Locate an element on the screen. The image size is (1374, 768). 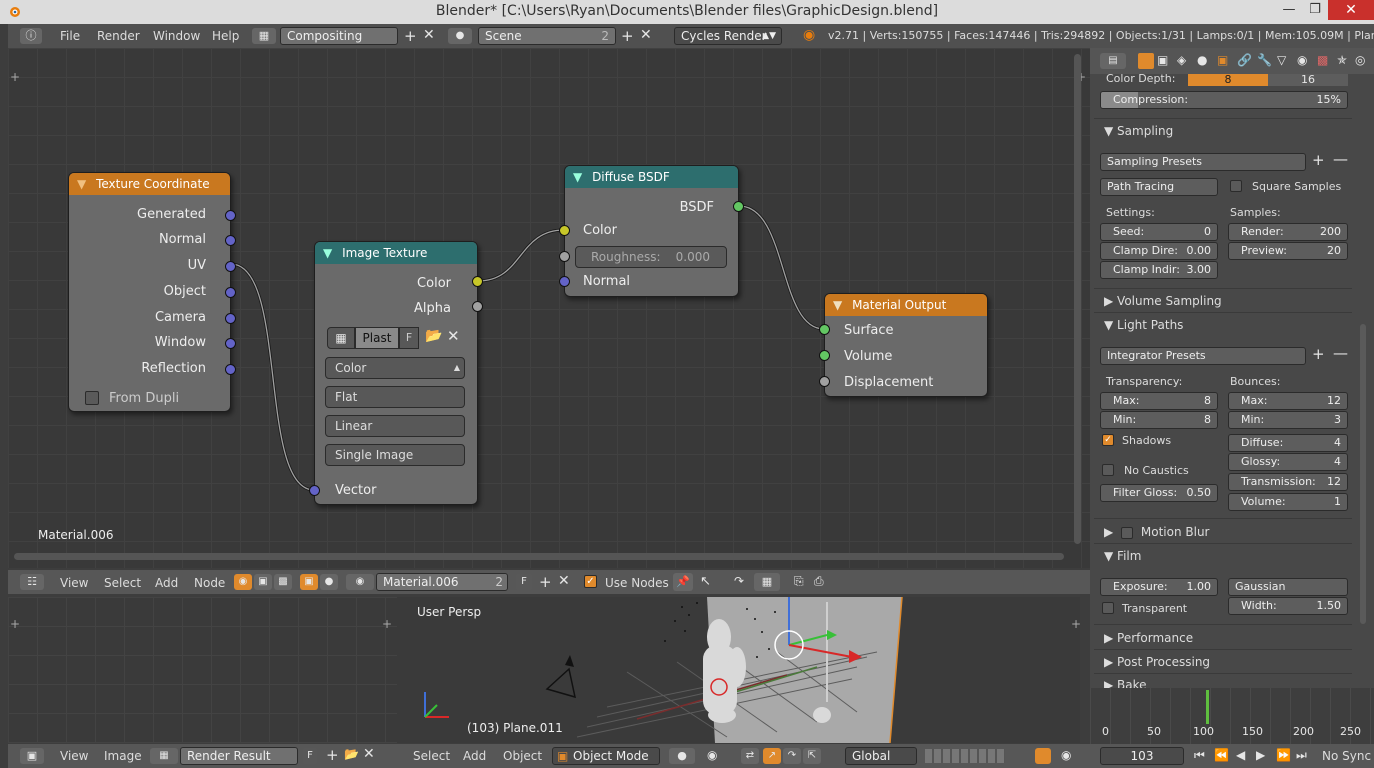
play-icon: ▶ is located at coordinates (1260, 755).